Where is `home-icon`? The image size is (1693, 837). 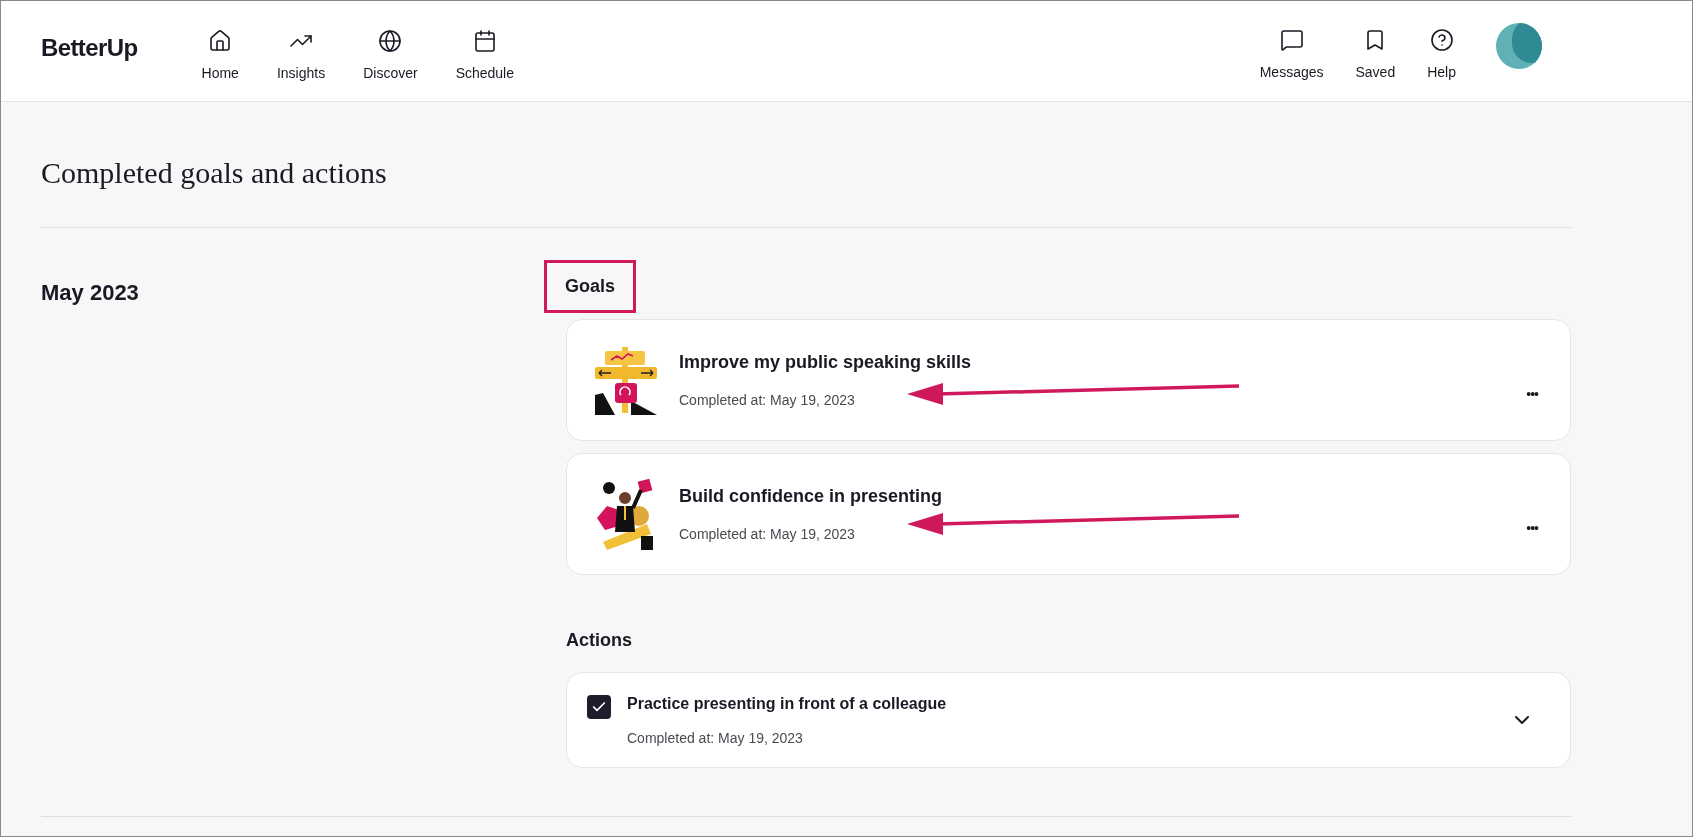 home-icon is located at coordinates (220, 40).